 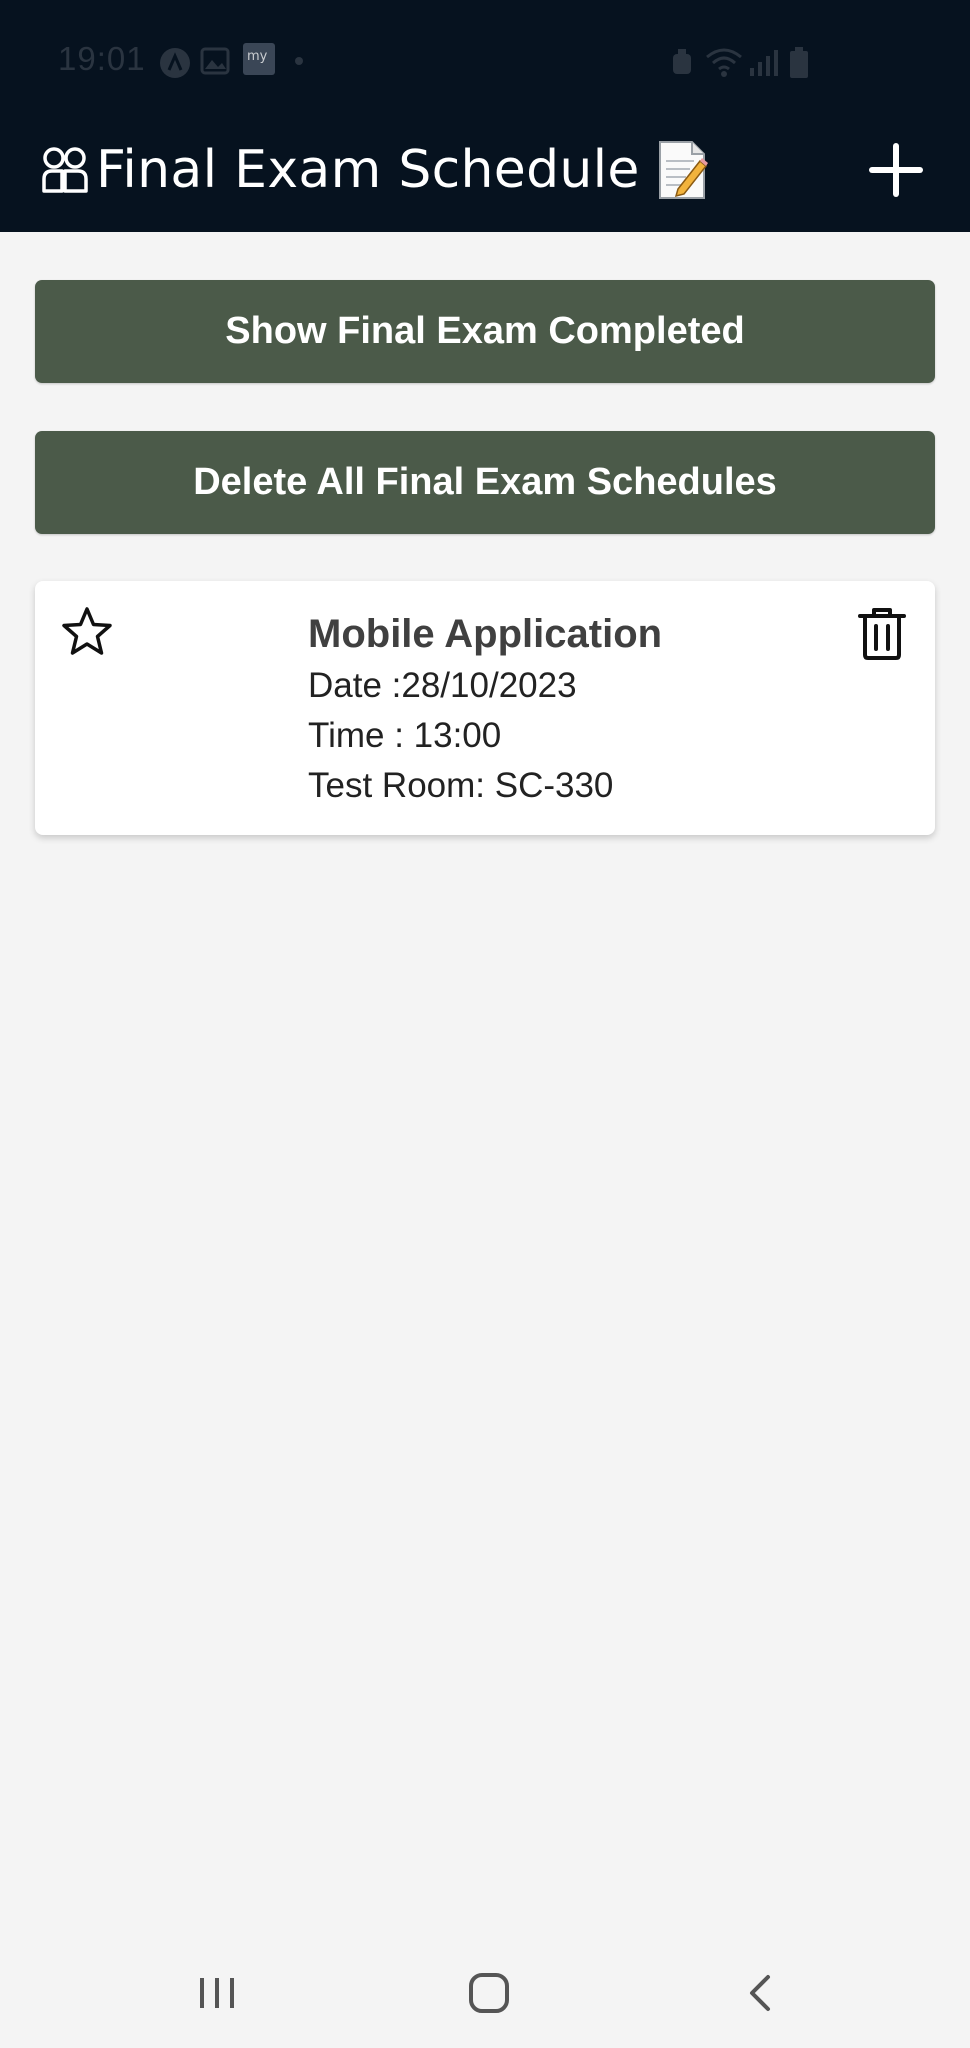 What do you see at coordinates (764, 63) in the screenshot?
I see `signal-icon` at bounding box center [764, 63].